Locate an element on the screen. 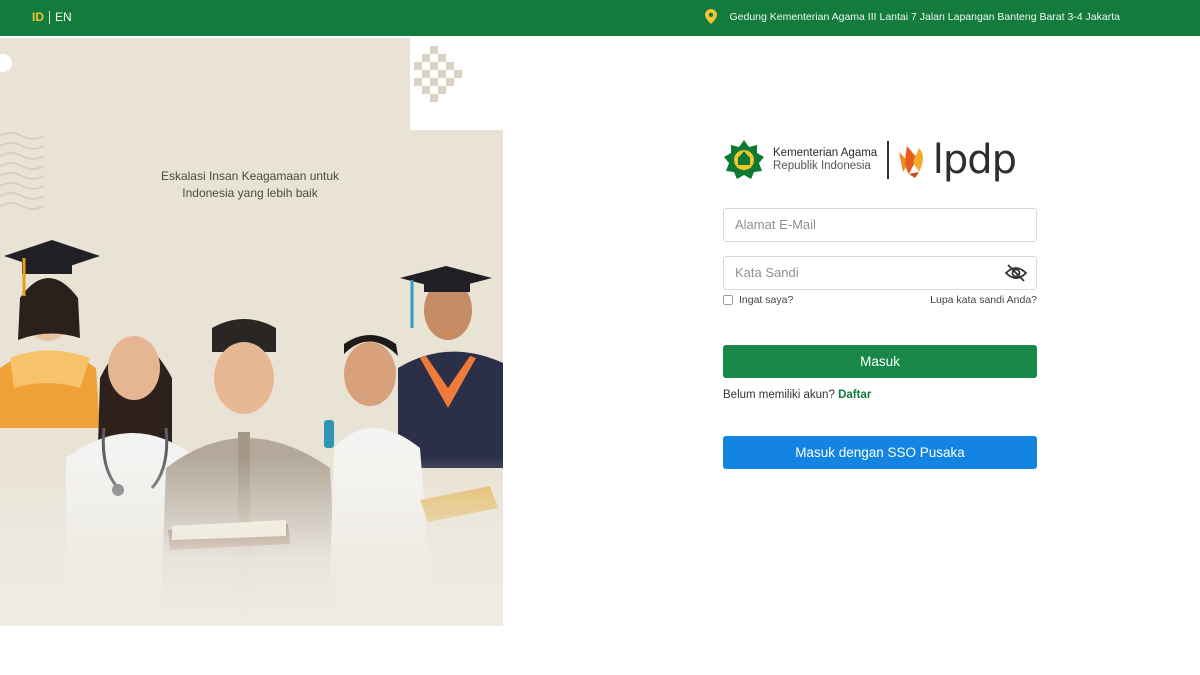 The image size is (1200, 675). kemenag-wordmark: Kementerian Agama Republik Indonesia is located at coordinates (825, 160).